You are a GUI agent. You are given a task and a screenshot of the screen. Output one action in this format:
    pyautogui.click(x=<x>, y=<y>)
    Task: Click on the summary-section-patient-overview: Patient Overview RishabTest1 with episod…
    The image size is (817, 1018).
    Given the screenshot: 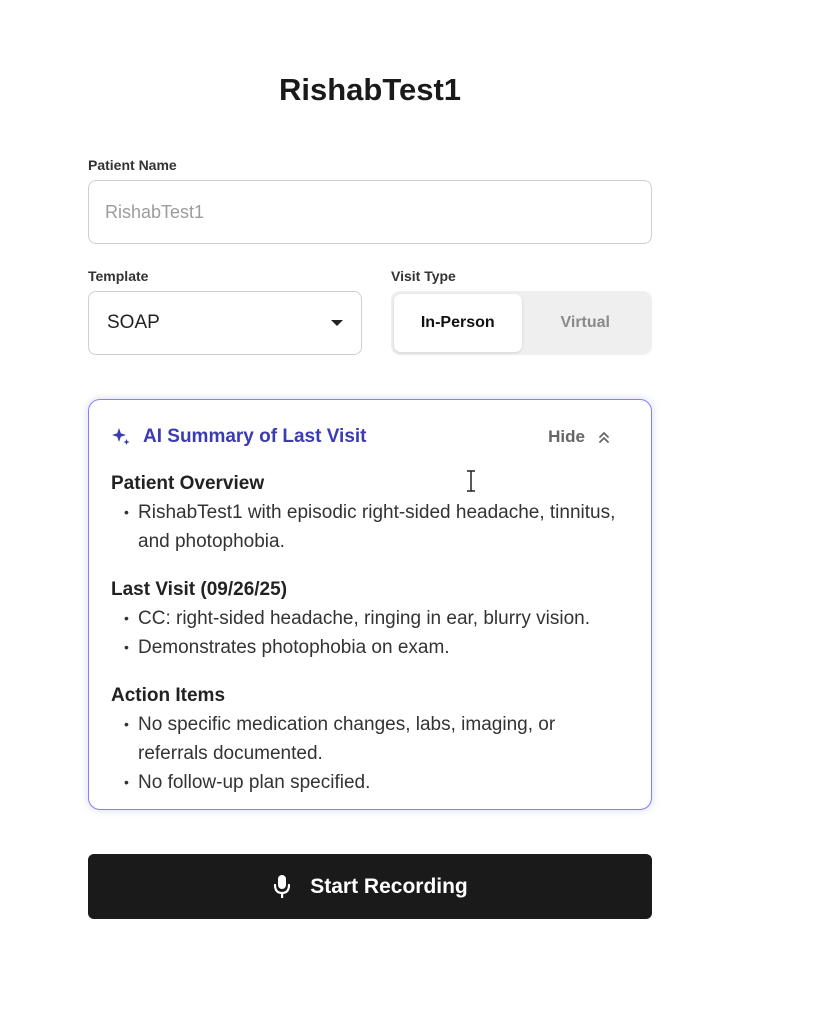 What is the action you would take?
    pyautogui.click(x=370, y=513)
    